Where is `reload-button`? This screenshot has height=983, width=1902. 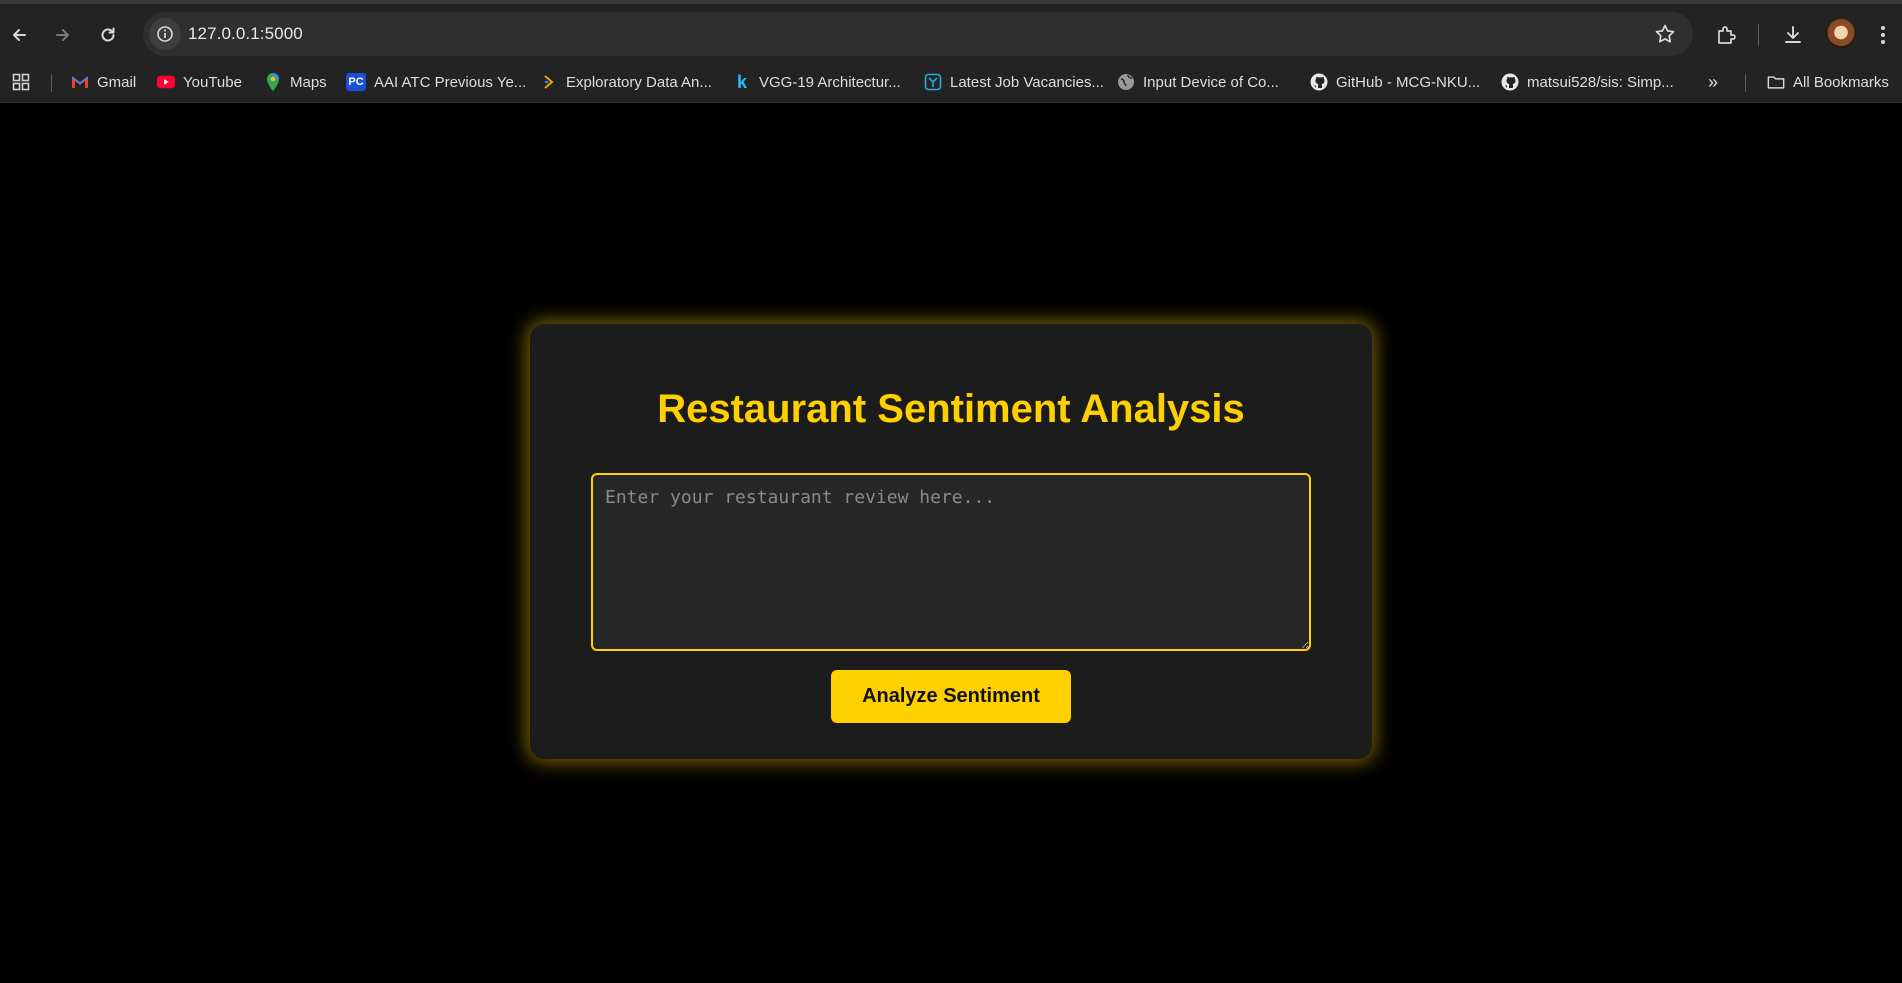 reload-button is located at coordinates (108, 35).